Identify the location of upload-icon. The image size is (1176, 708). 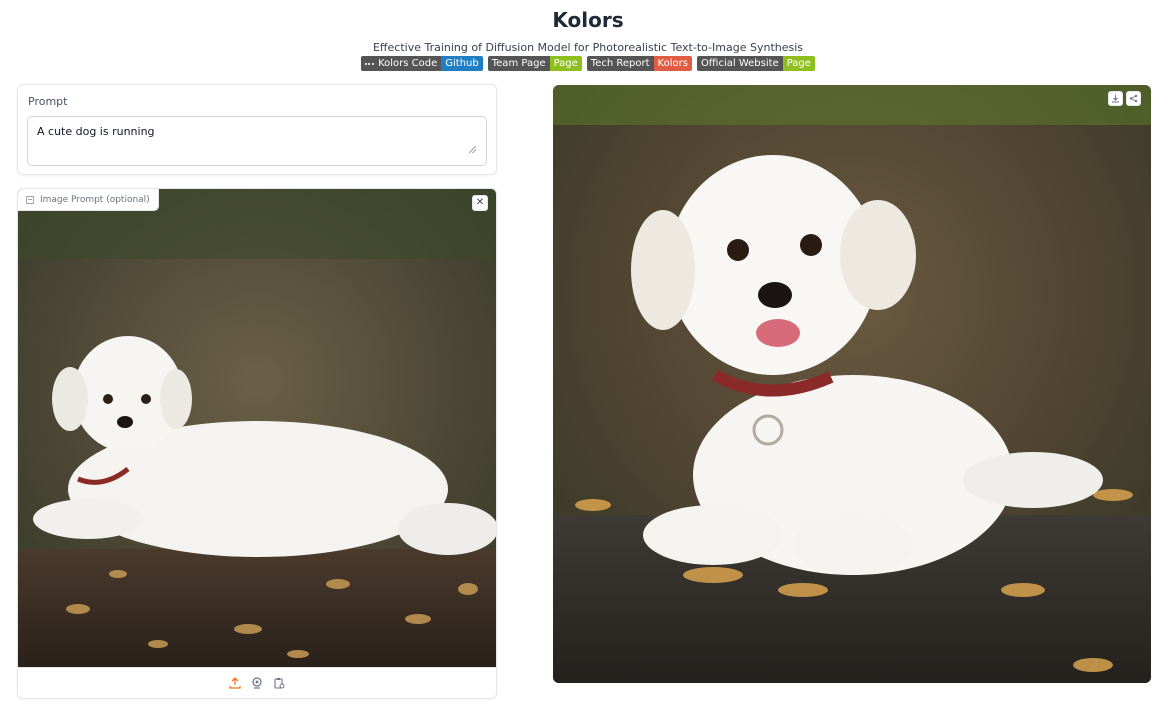
(235, 683).